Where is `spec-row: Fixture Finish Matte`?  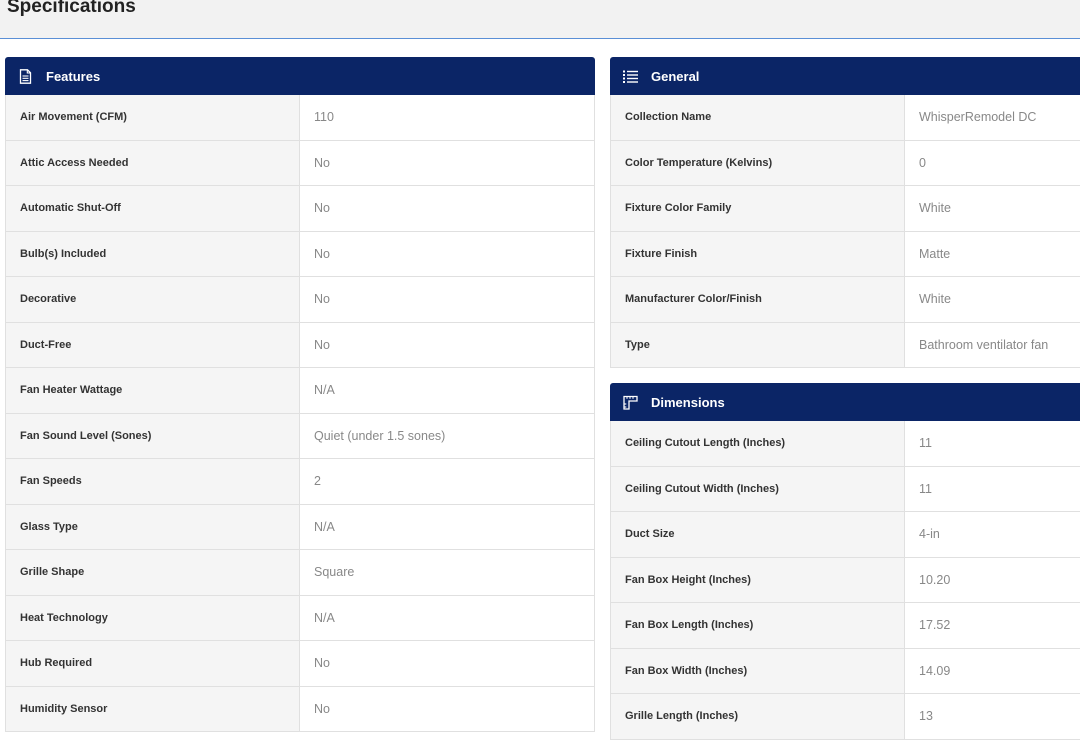 spec-row: Fixture Finish Matte is located at coordinates (845, 254).